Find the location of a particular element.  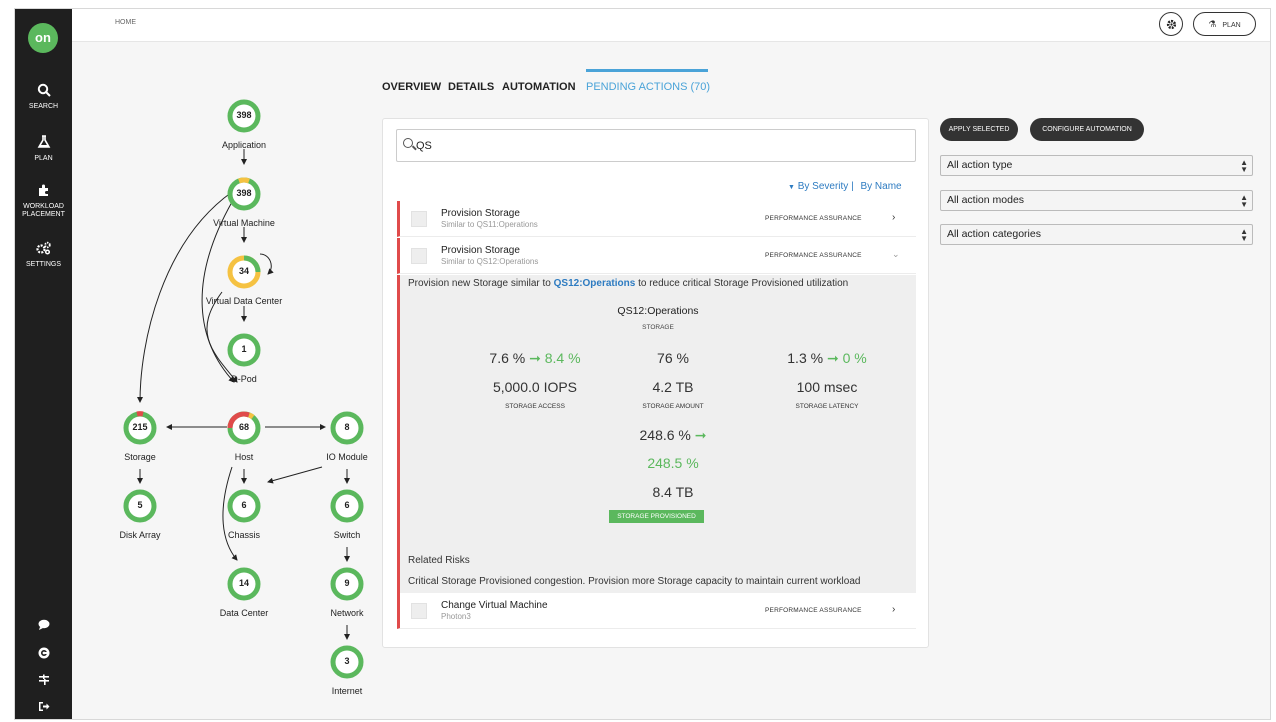

metric-change: 1.3 % ➞ 0 % is located at coordinates (827, 358).